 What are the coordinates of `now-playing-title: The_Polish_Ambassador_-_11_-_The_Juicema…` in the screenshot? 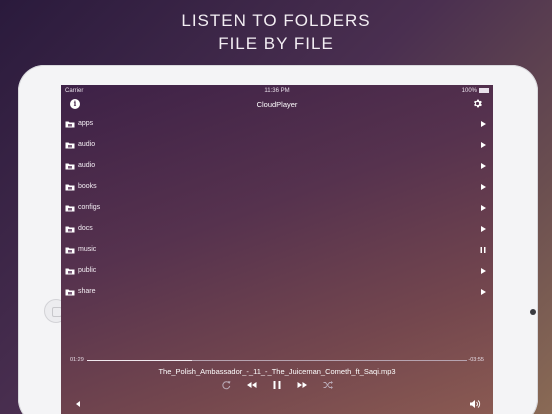 It's located at (277, 371).